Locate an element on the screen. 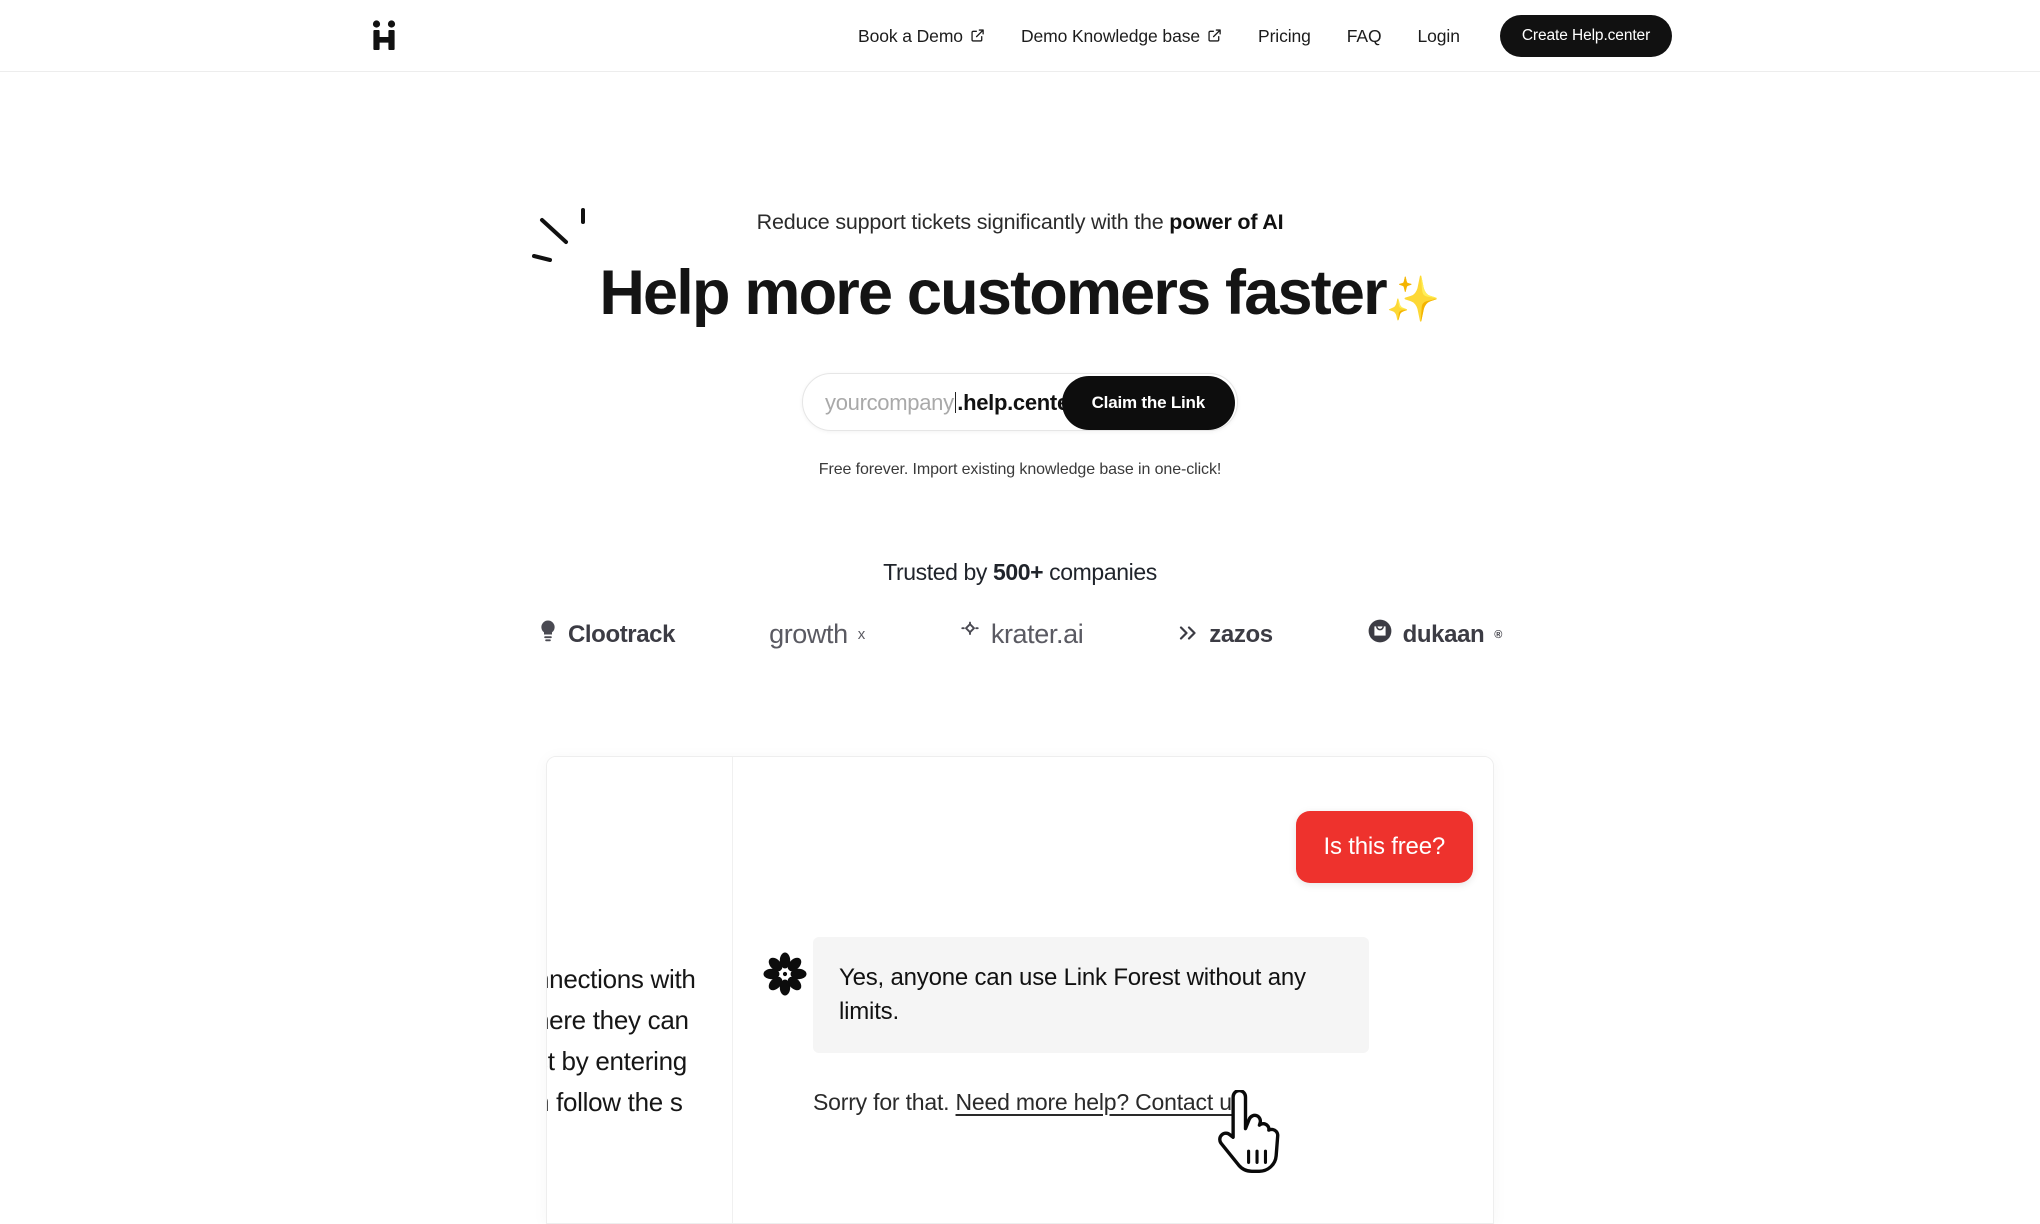 Image resolution: width=2040 pixels, height=1224 pixels. logo-growthx: growth x is located at coordinates (817, 634).